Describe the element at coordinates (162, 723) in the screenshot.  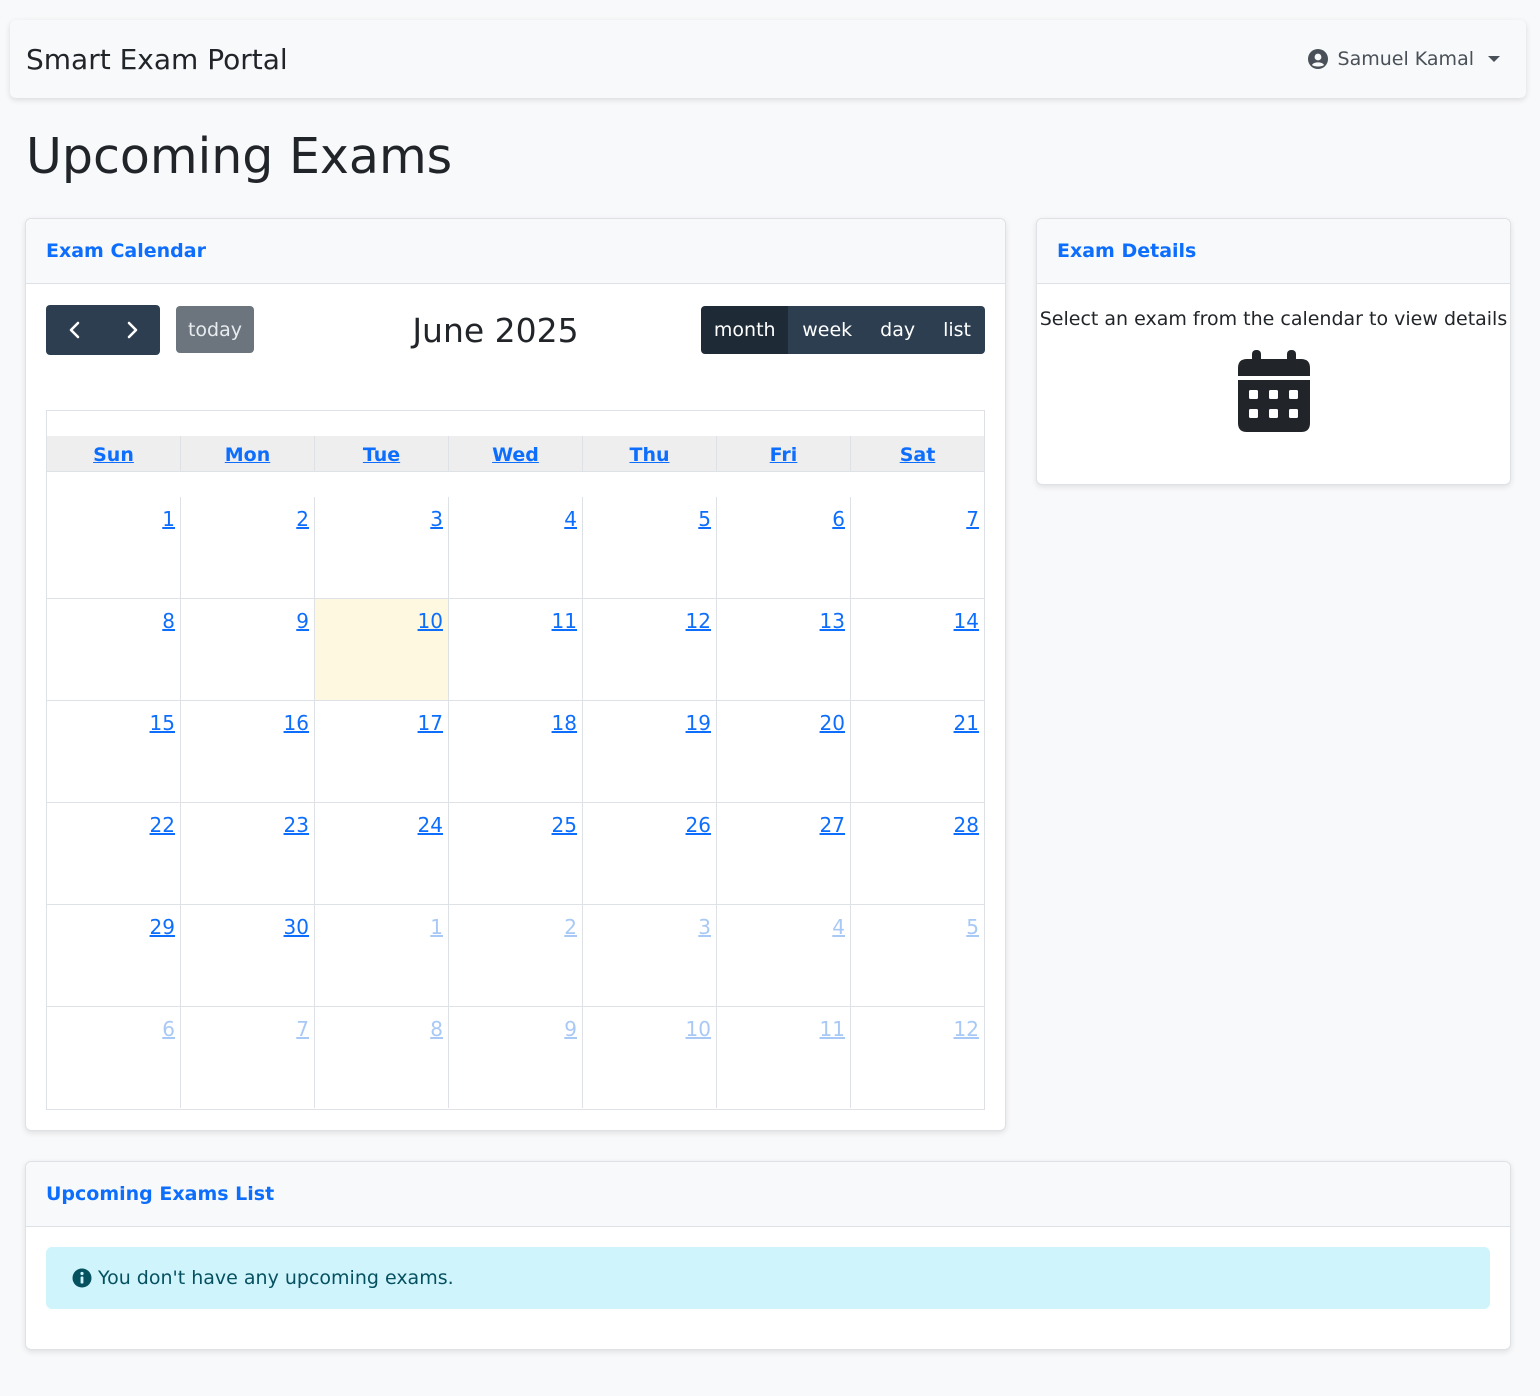
I see `day-number-link: 15` at that location.